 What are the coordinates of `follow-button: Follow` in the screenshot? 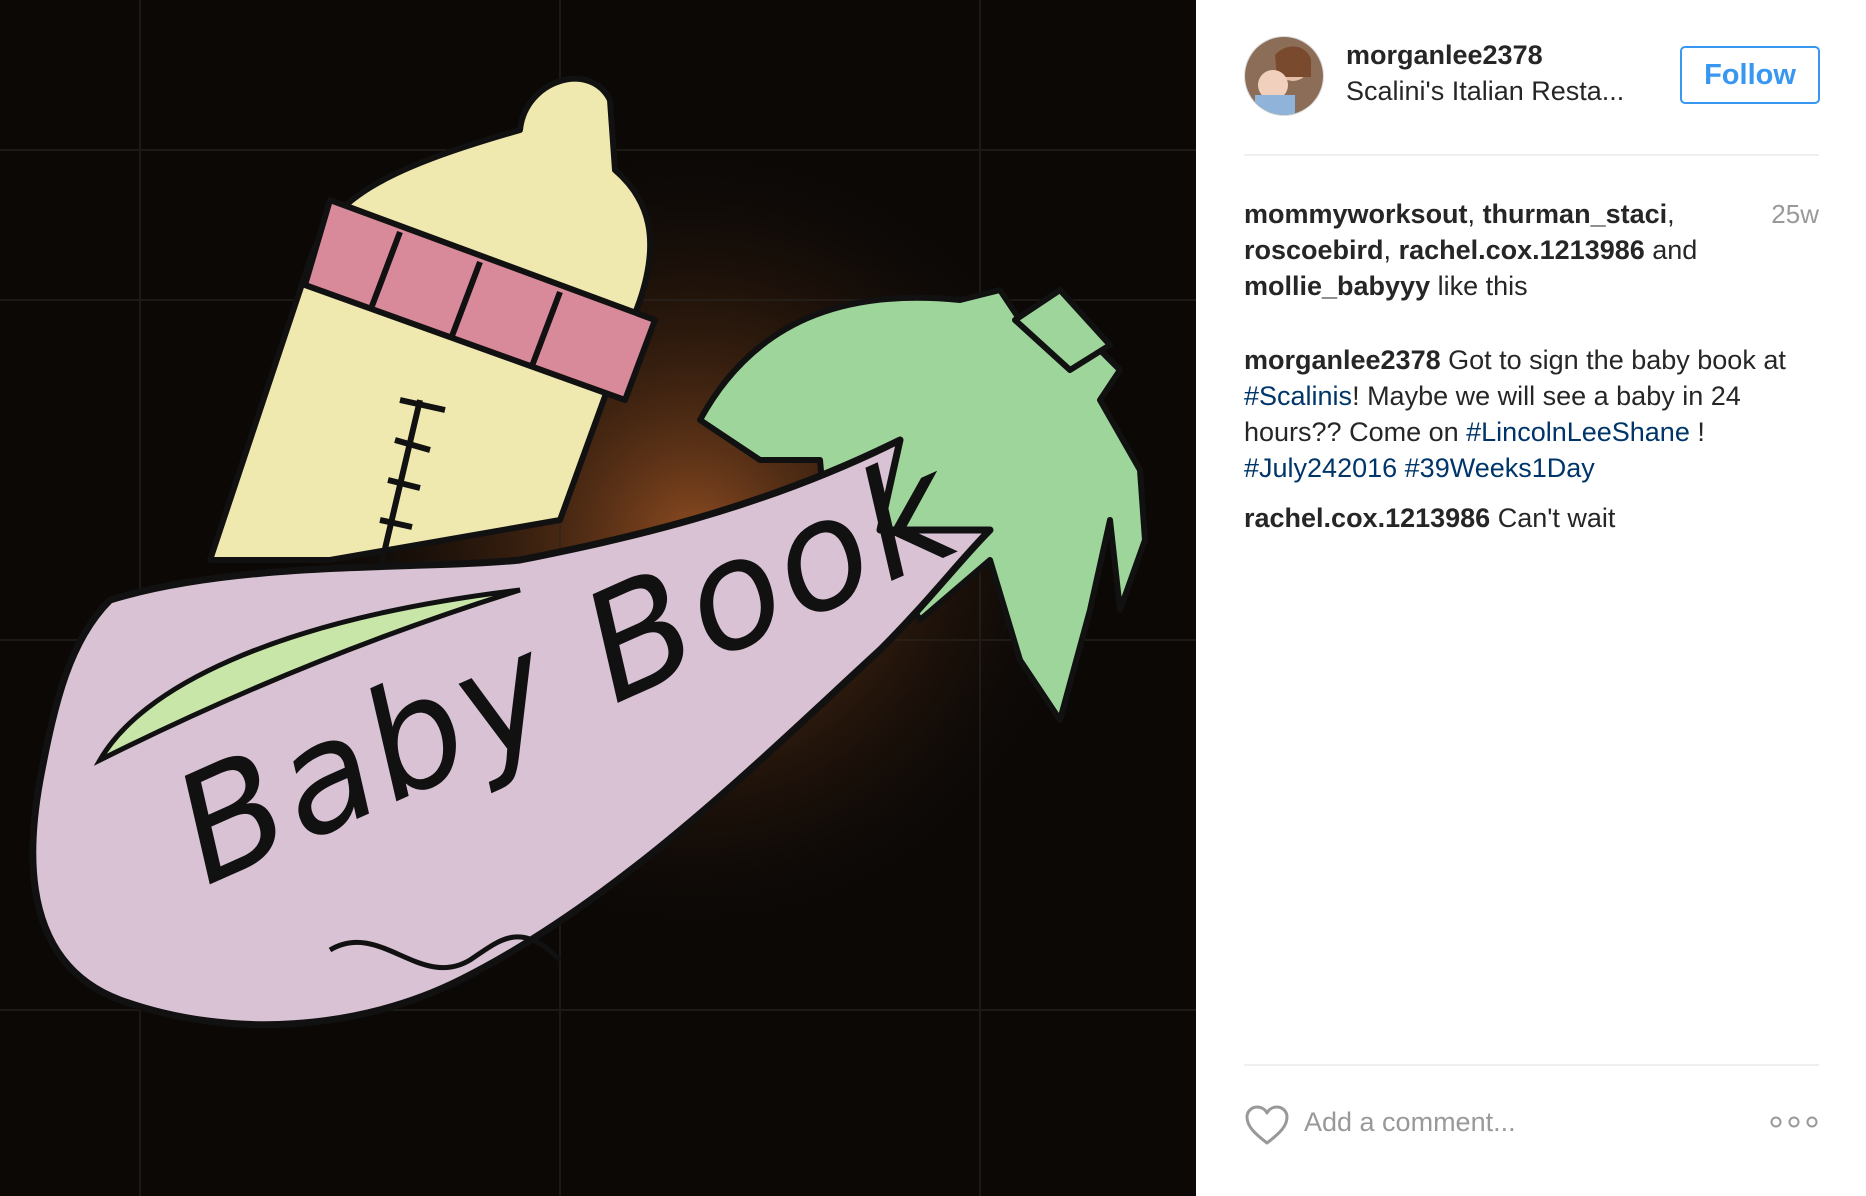 It's located at (1750, 75).